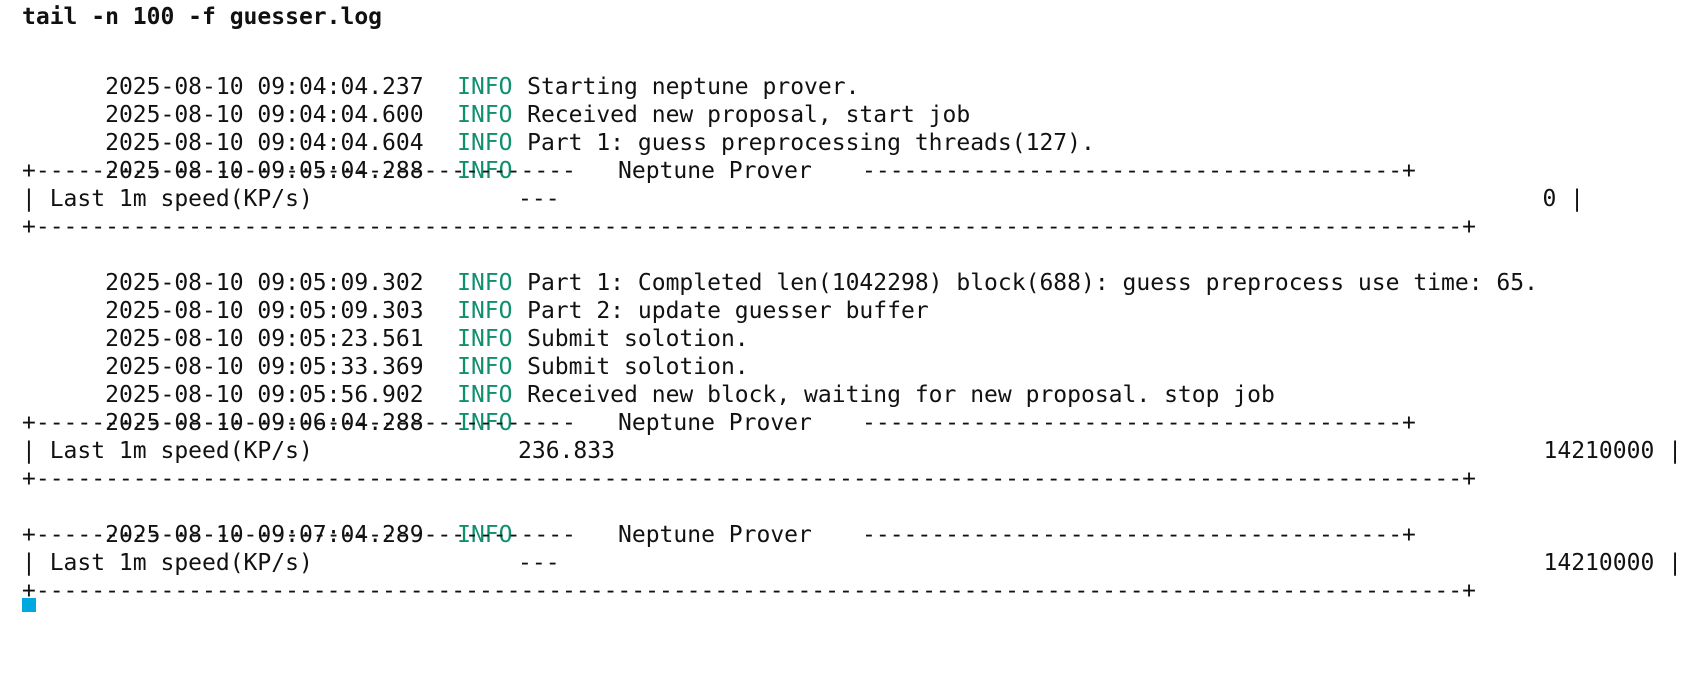 This screenshot has width=1692, height=689. What do you see at coordinates (264, 339) in the screenshot?
I see `log-timestamp: 2025-08-10 09:05:23.561` at bounding box center [264, 339].